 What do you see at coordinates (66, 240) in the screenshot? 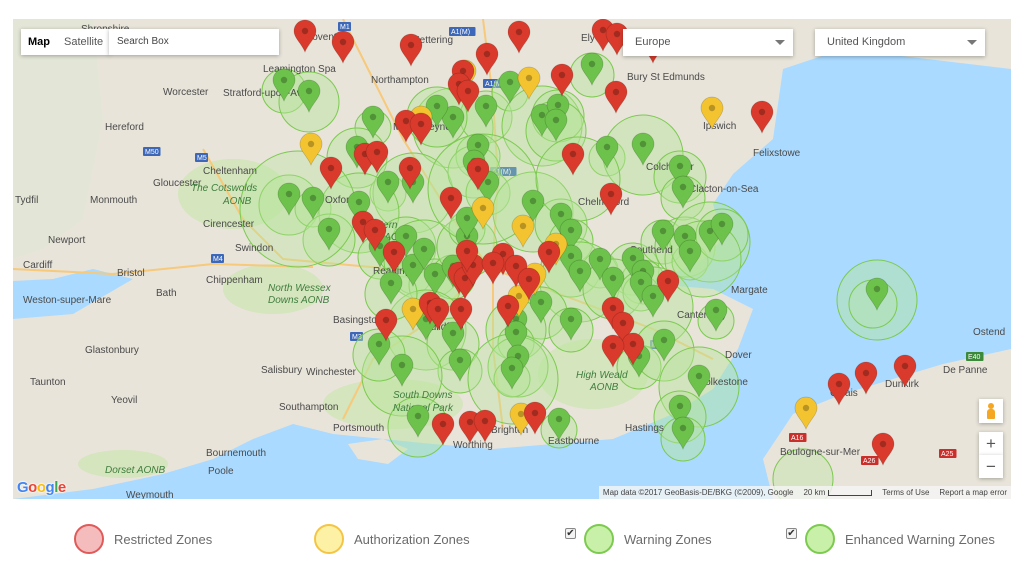
I see `place-label: Newport` at bounding box center [66, 240].